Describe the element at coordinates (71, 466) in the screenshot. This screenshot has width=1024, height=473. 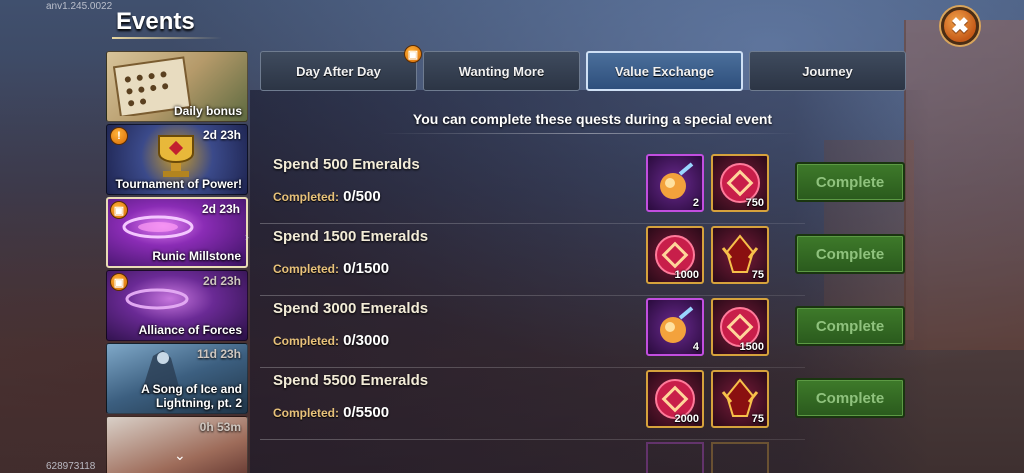
I see `build-id-label: 628973118` at that location.